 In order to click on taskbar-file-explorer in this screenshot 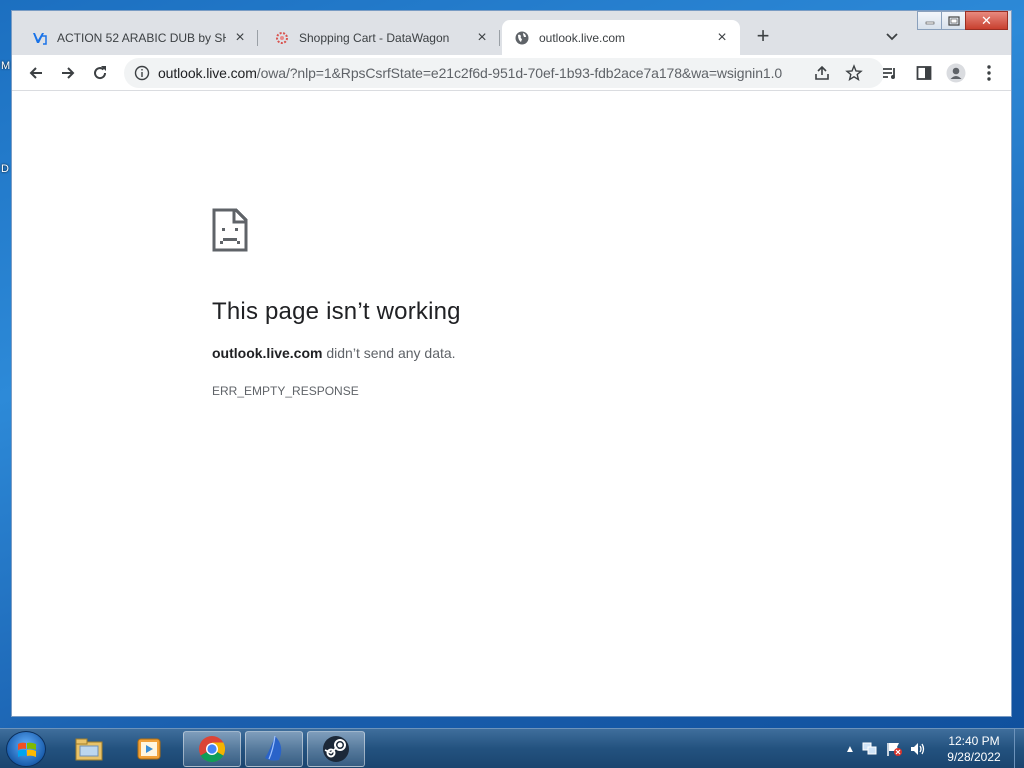, I will do `click(89, 749)`.